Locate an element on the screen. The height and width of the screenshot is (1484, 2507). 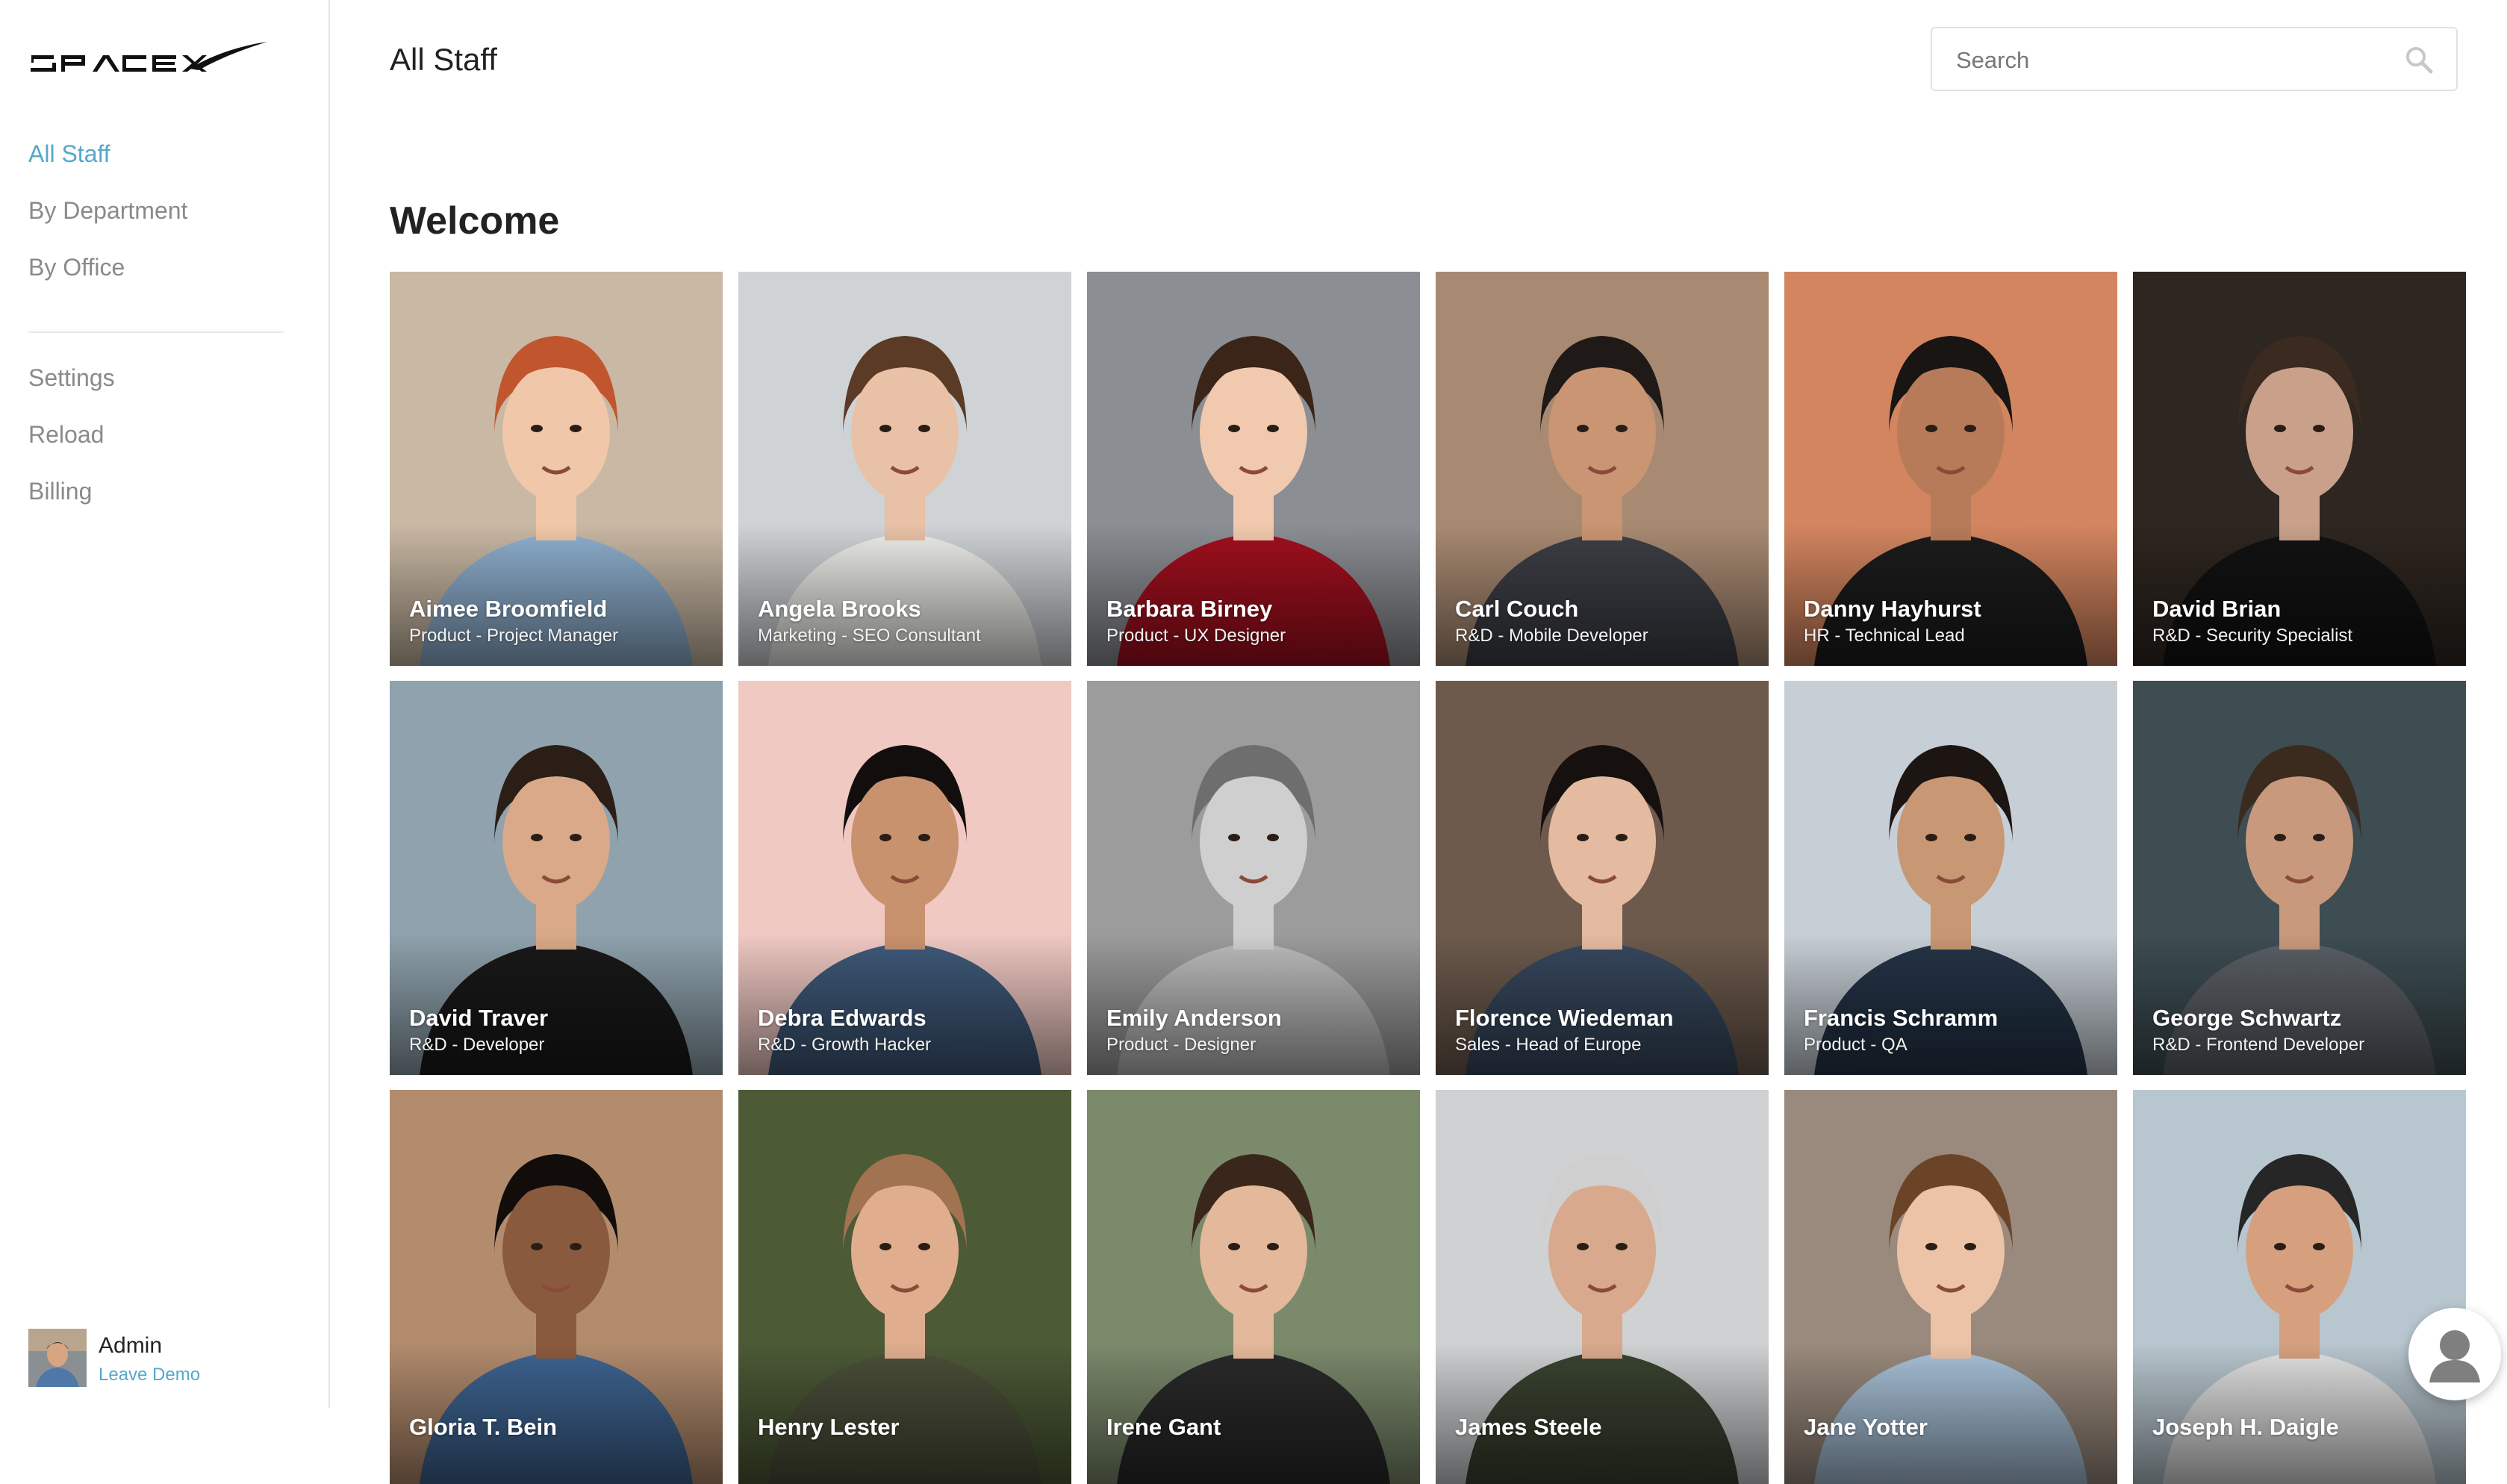
staff-role: R&D - Mobile Developer is located at coordinates (1551, 636).